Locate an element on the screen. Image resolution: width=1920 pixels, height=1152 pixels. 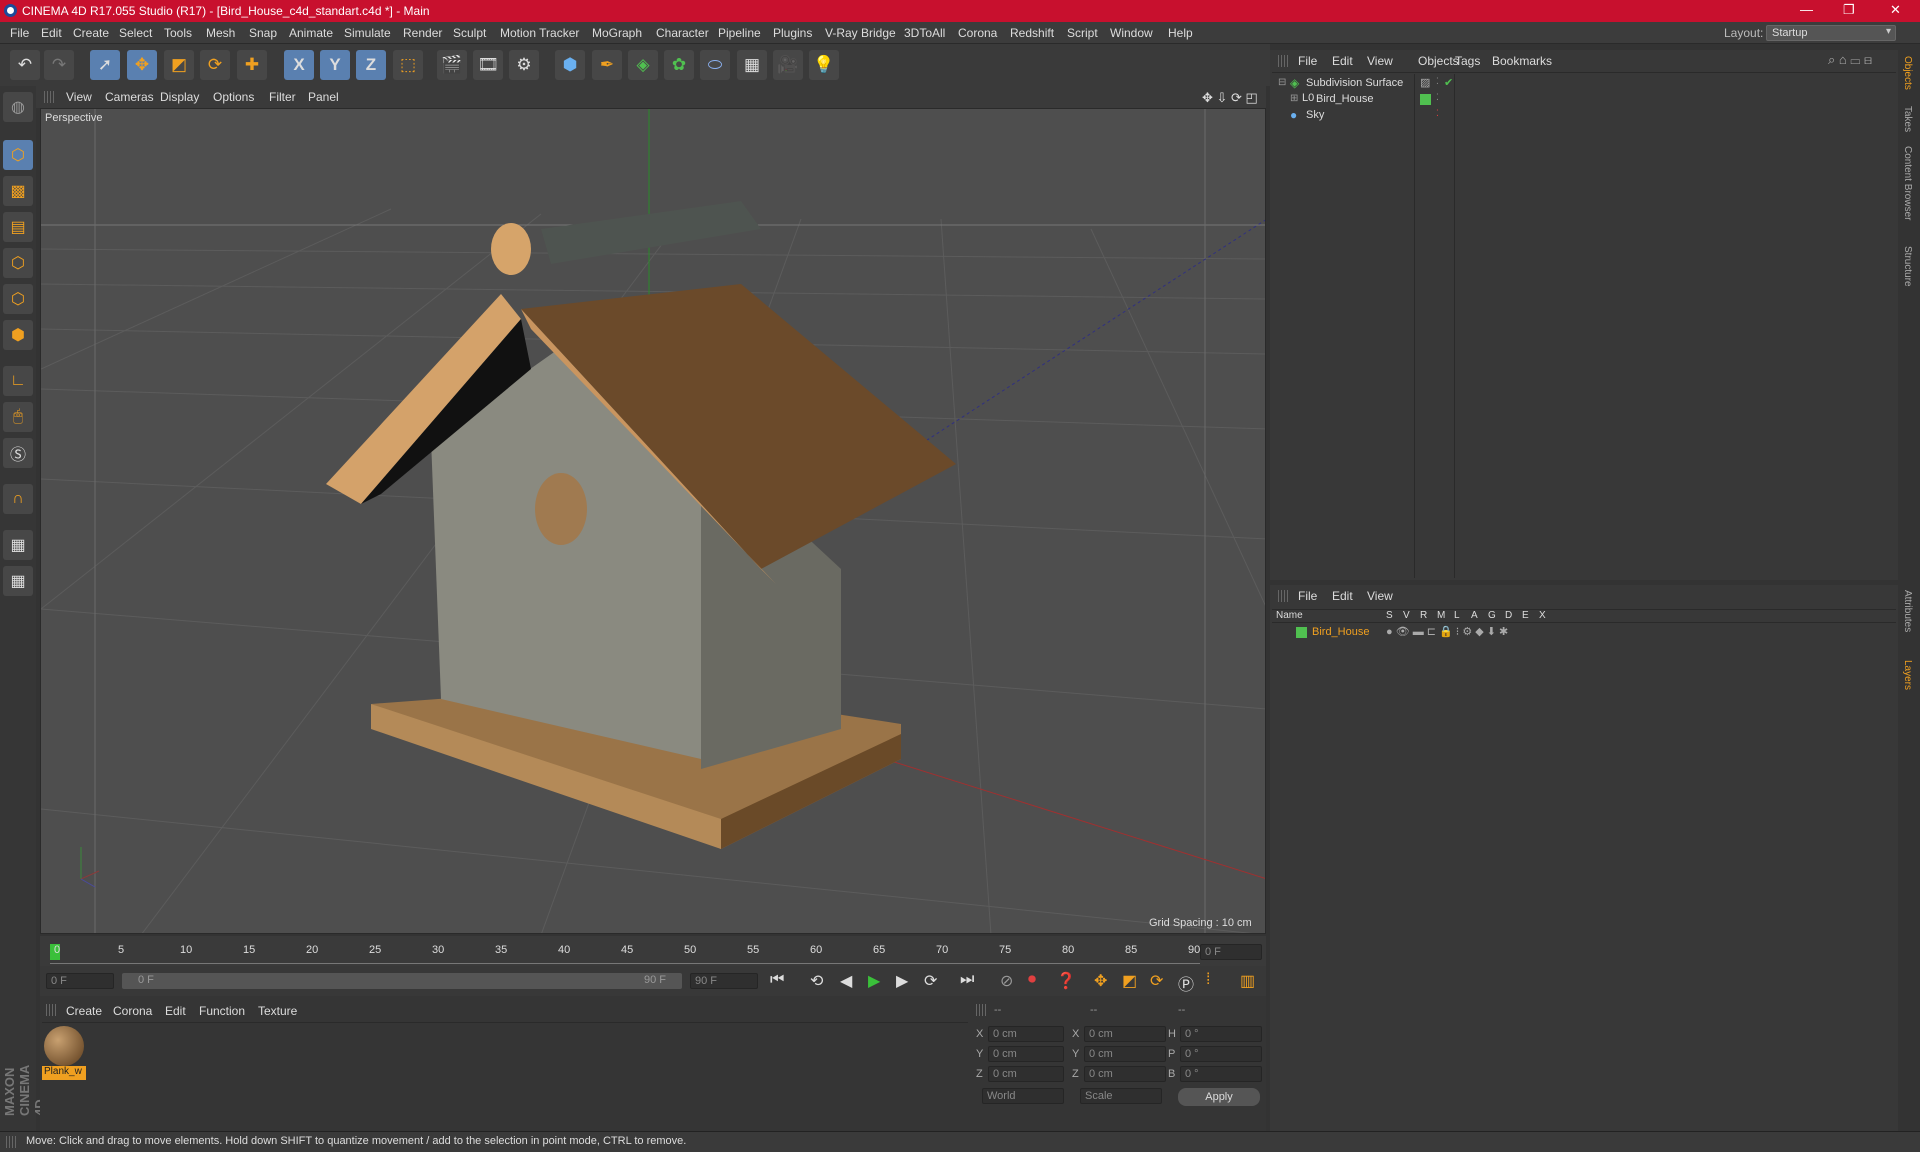
layer-tag-icon: ▨ is located at coordinates (1425, 82).